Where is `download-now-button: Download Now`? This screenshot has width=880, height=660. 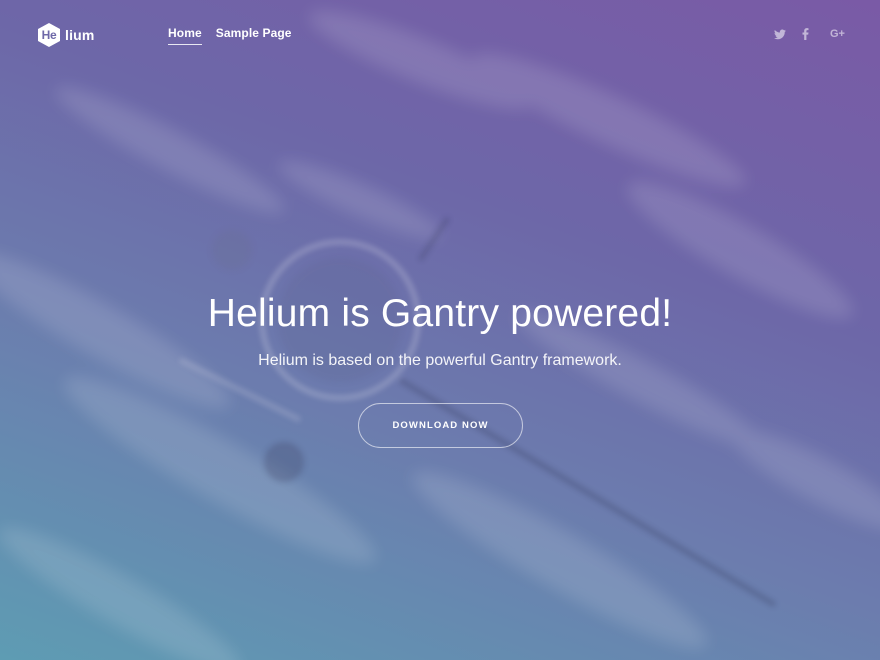 download-now-button: Download Now is located at coordinates (440, 425).